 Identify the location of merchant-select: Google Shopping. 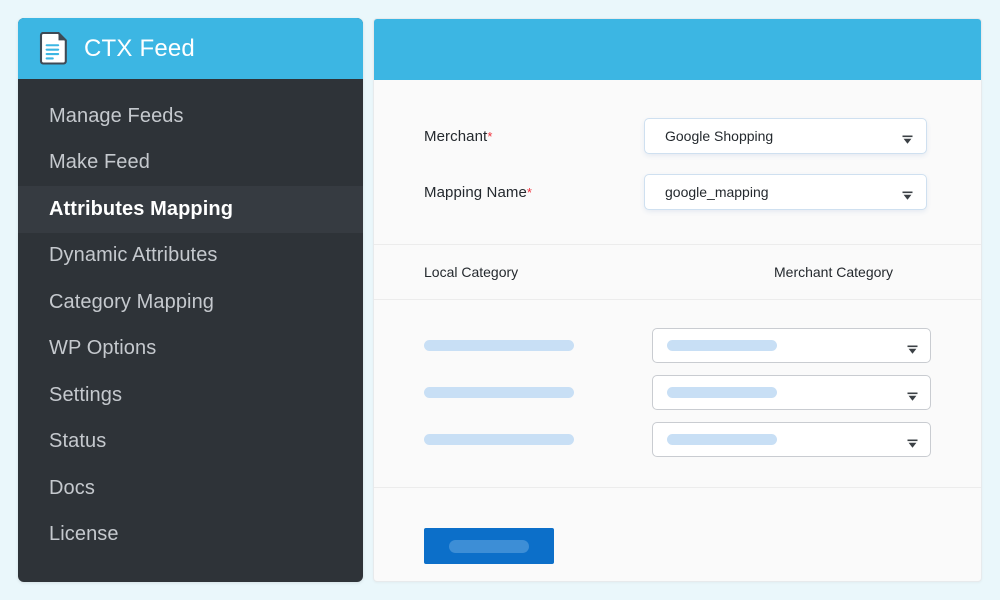
(785, 136).